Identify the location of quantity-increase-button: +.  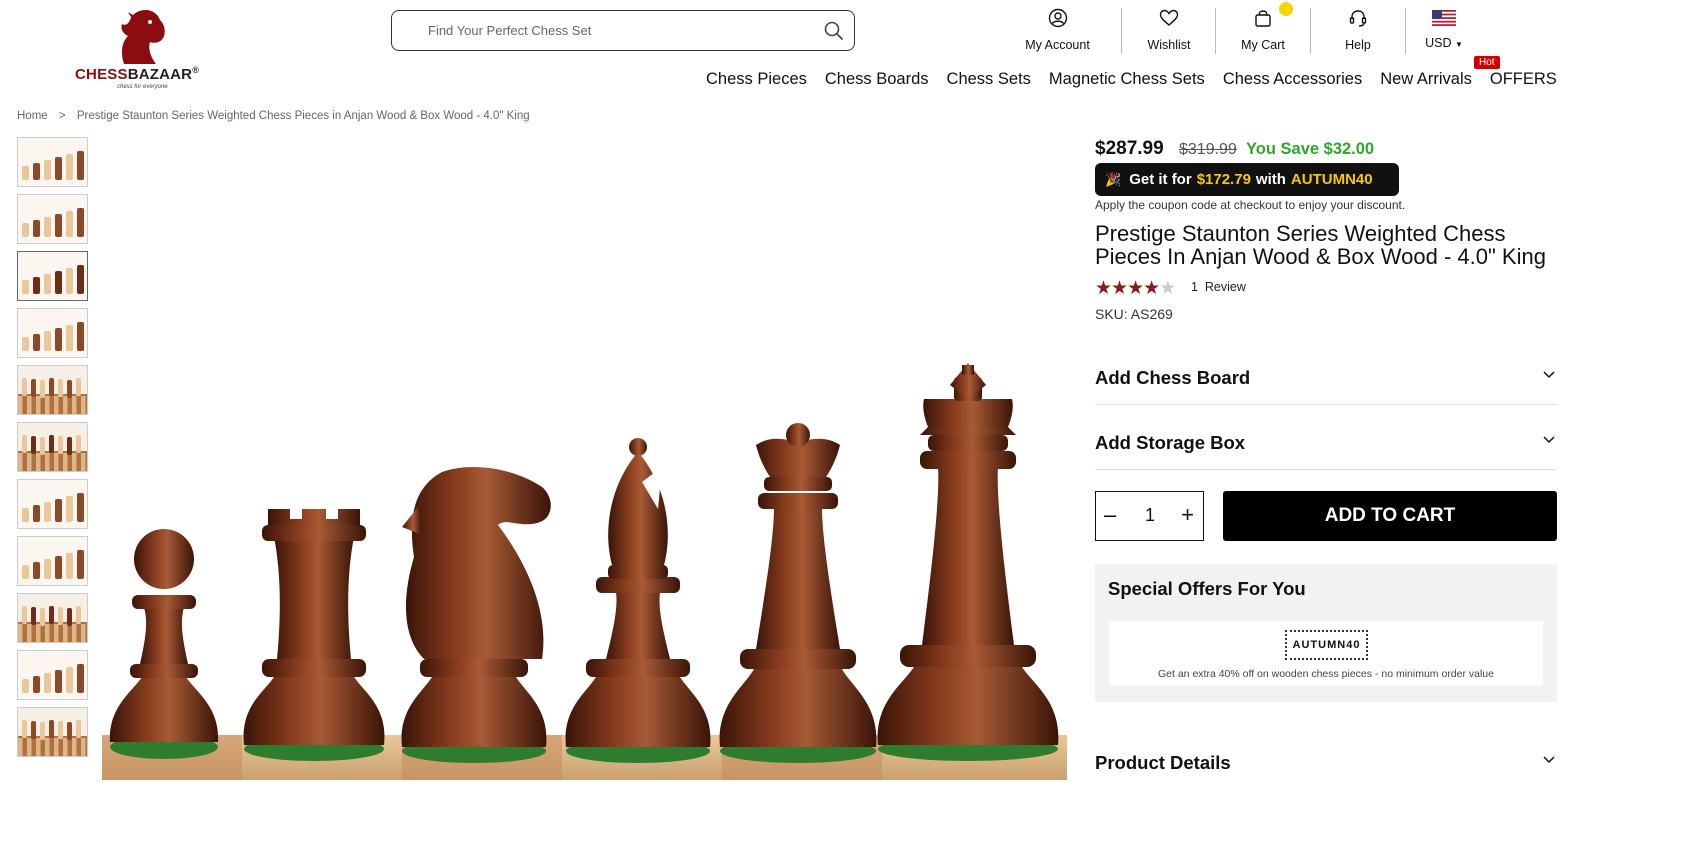
(1187, 515).